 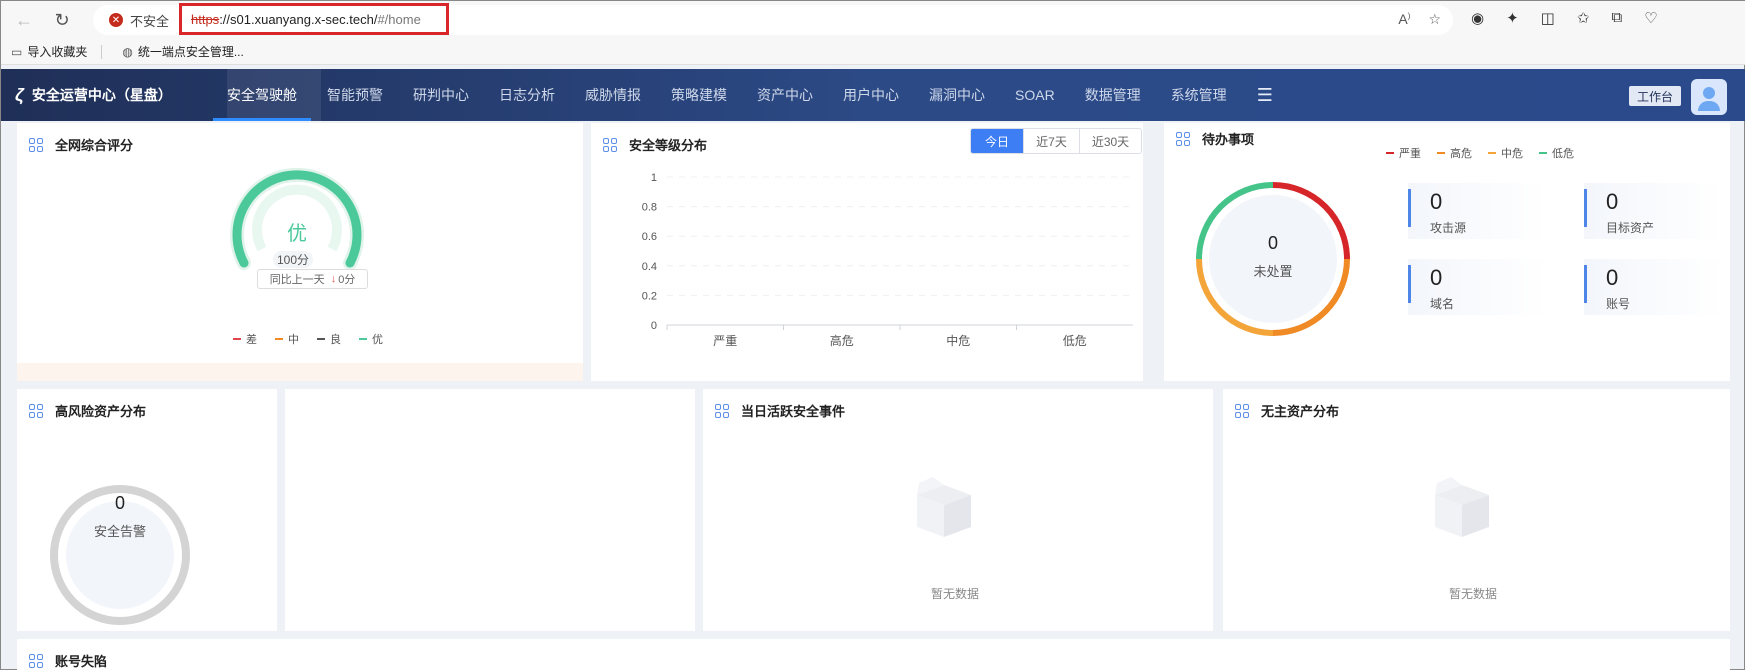 What do you see at coordinates (780, 410) in the screenshot?
I see `panel-title: 当日活跃安全事件` at bounding box center [780, 410].